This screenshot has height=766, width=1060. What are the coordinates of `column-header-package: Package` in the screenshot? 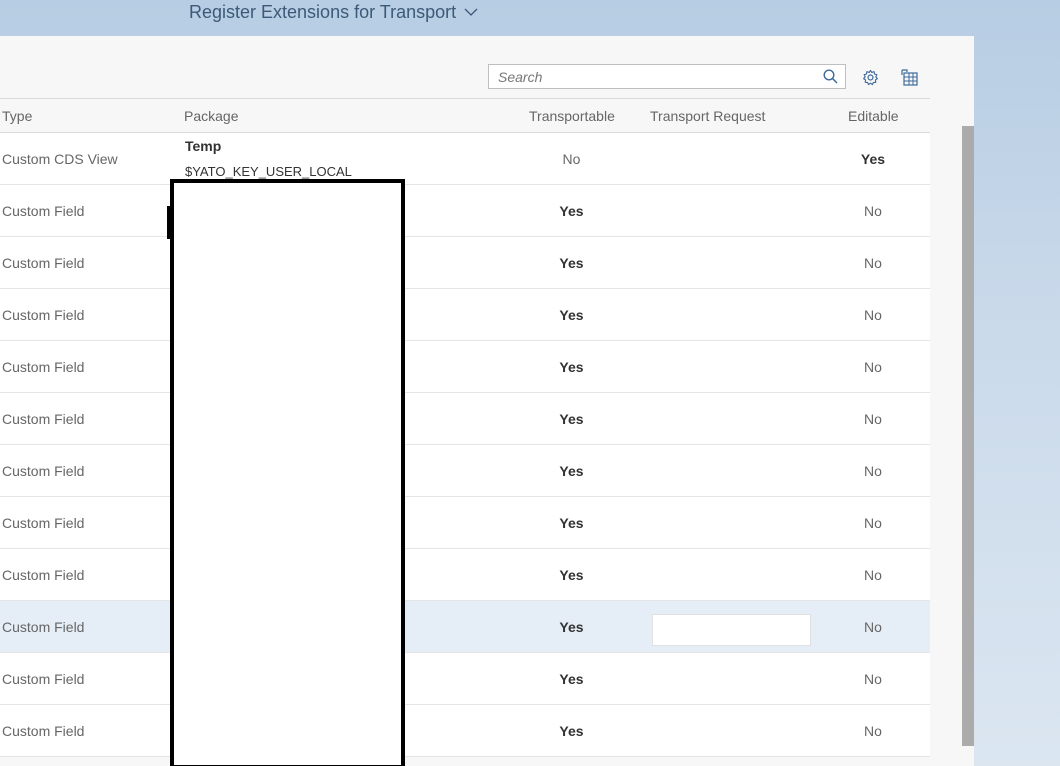 It's located at (211, 116).